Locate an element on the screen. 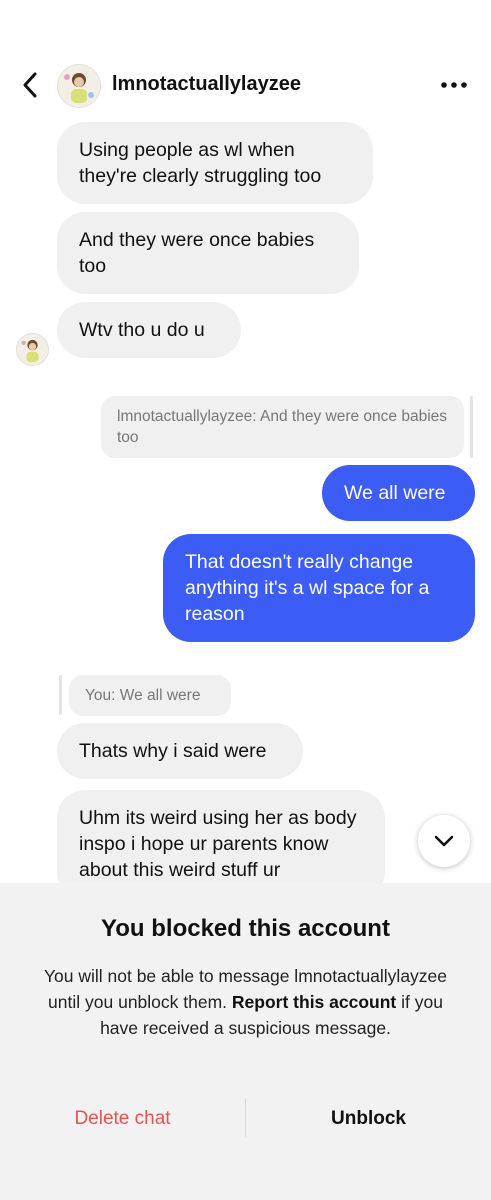 This screenshot has width=491, height=1200. back-button is located at coordinates (30, 85).